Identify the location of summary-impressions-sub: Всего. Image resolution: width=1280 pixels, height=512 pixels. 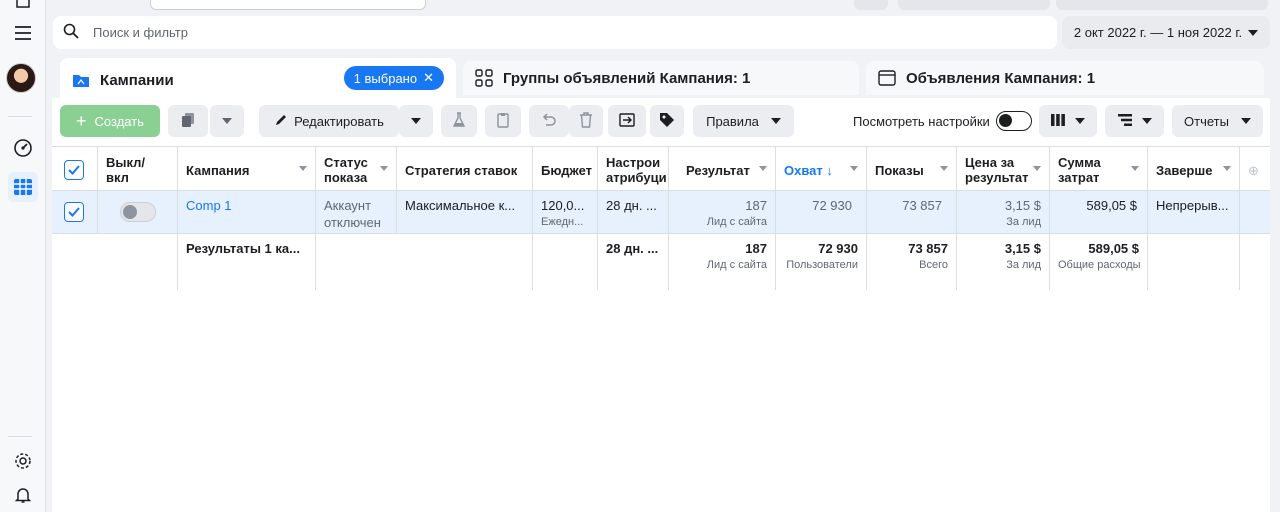
(933, 265).